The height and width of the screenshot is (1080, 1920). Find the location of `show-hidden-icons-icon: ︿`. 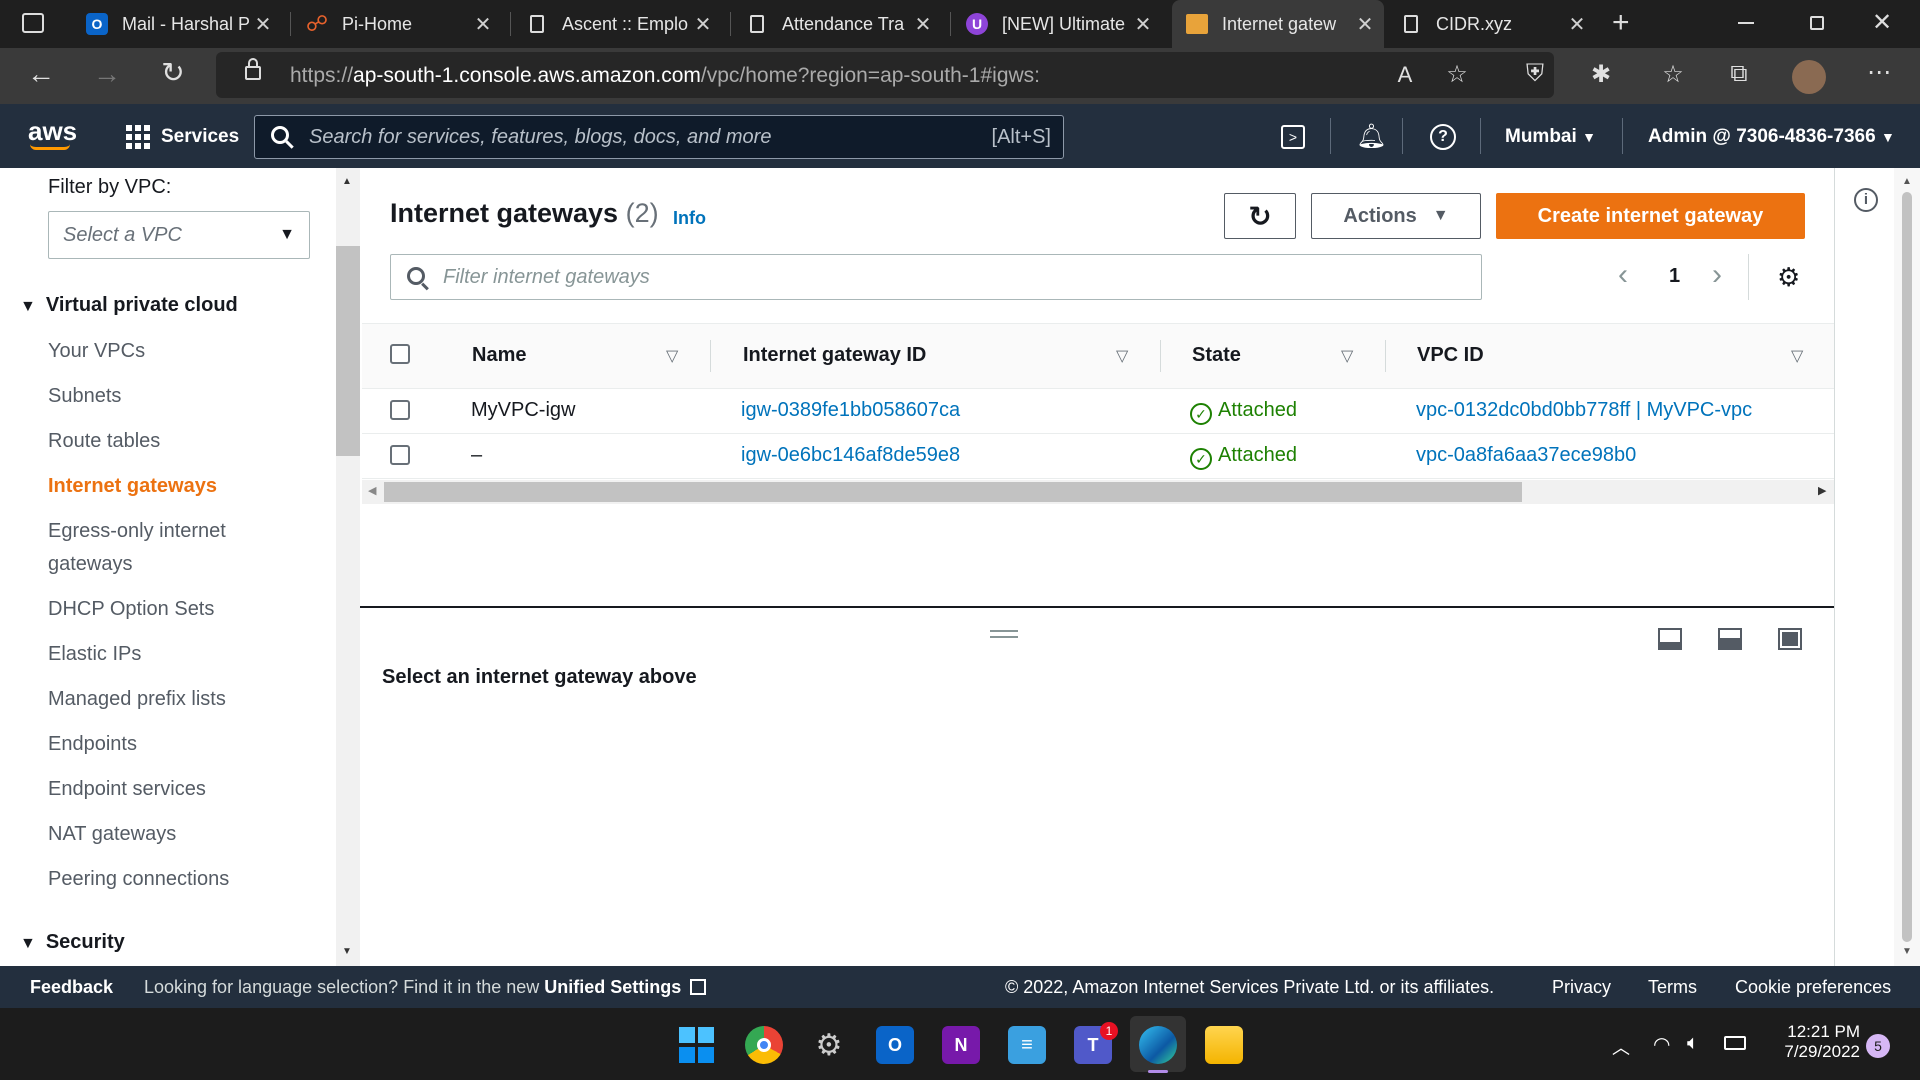

show-hidden-icons-icon: ︿ is located at coordinates (1621, 1047).